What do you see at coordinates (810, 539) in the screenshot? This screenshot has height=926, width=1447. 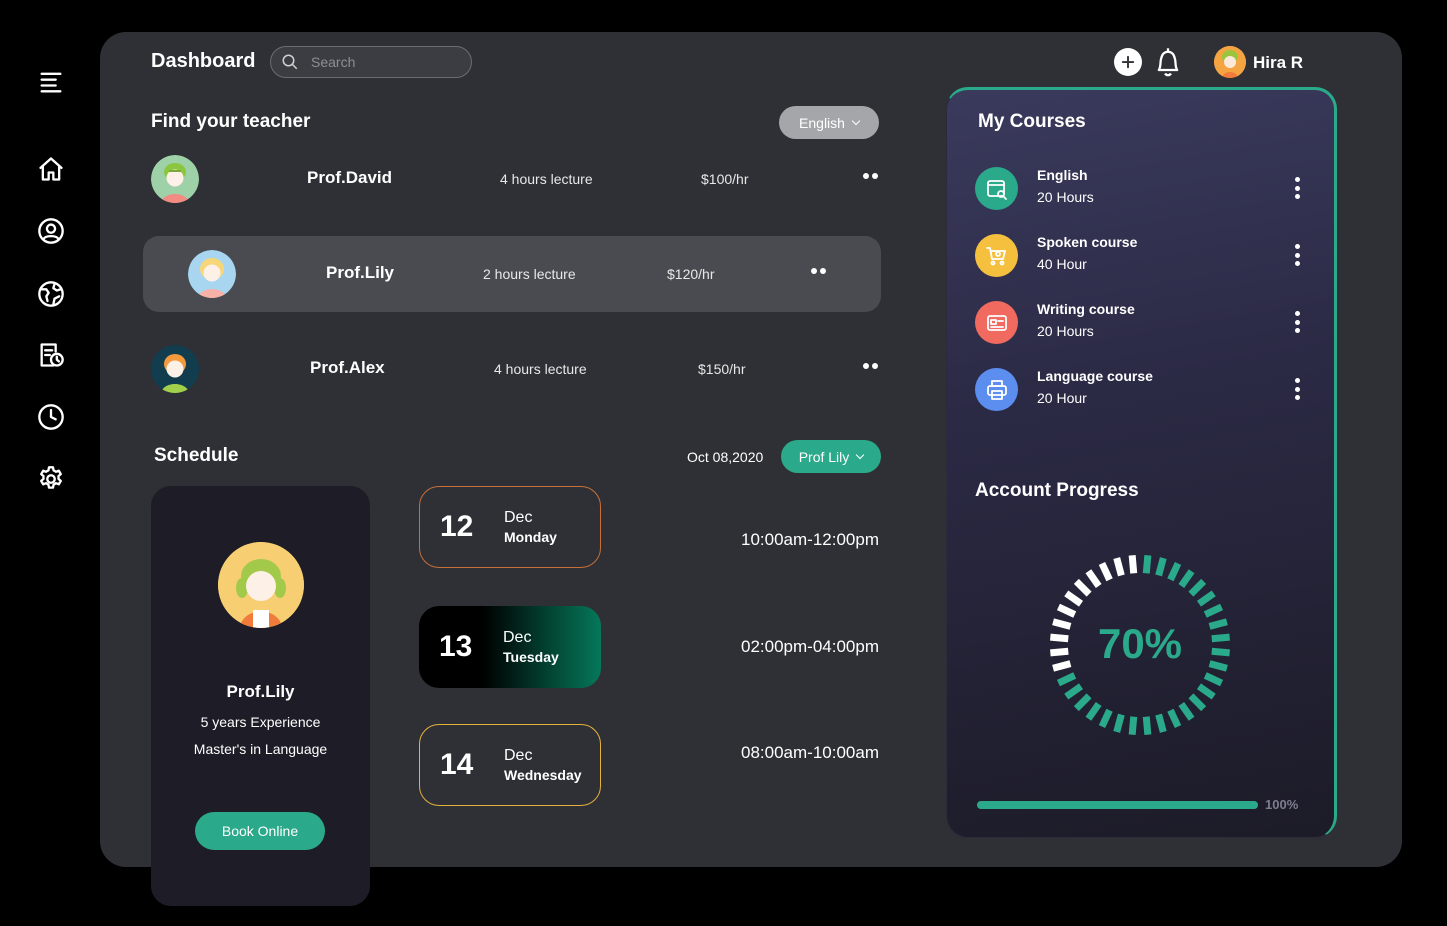 I see `time-slot: 10:00am-12:00pm` at bounding box center [810, 539].